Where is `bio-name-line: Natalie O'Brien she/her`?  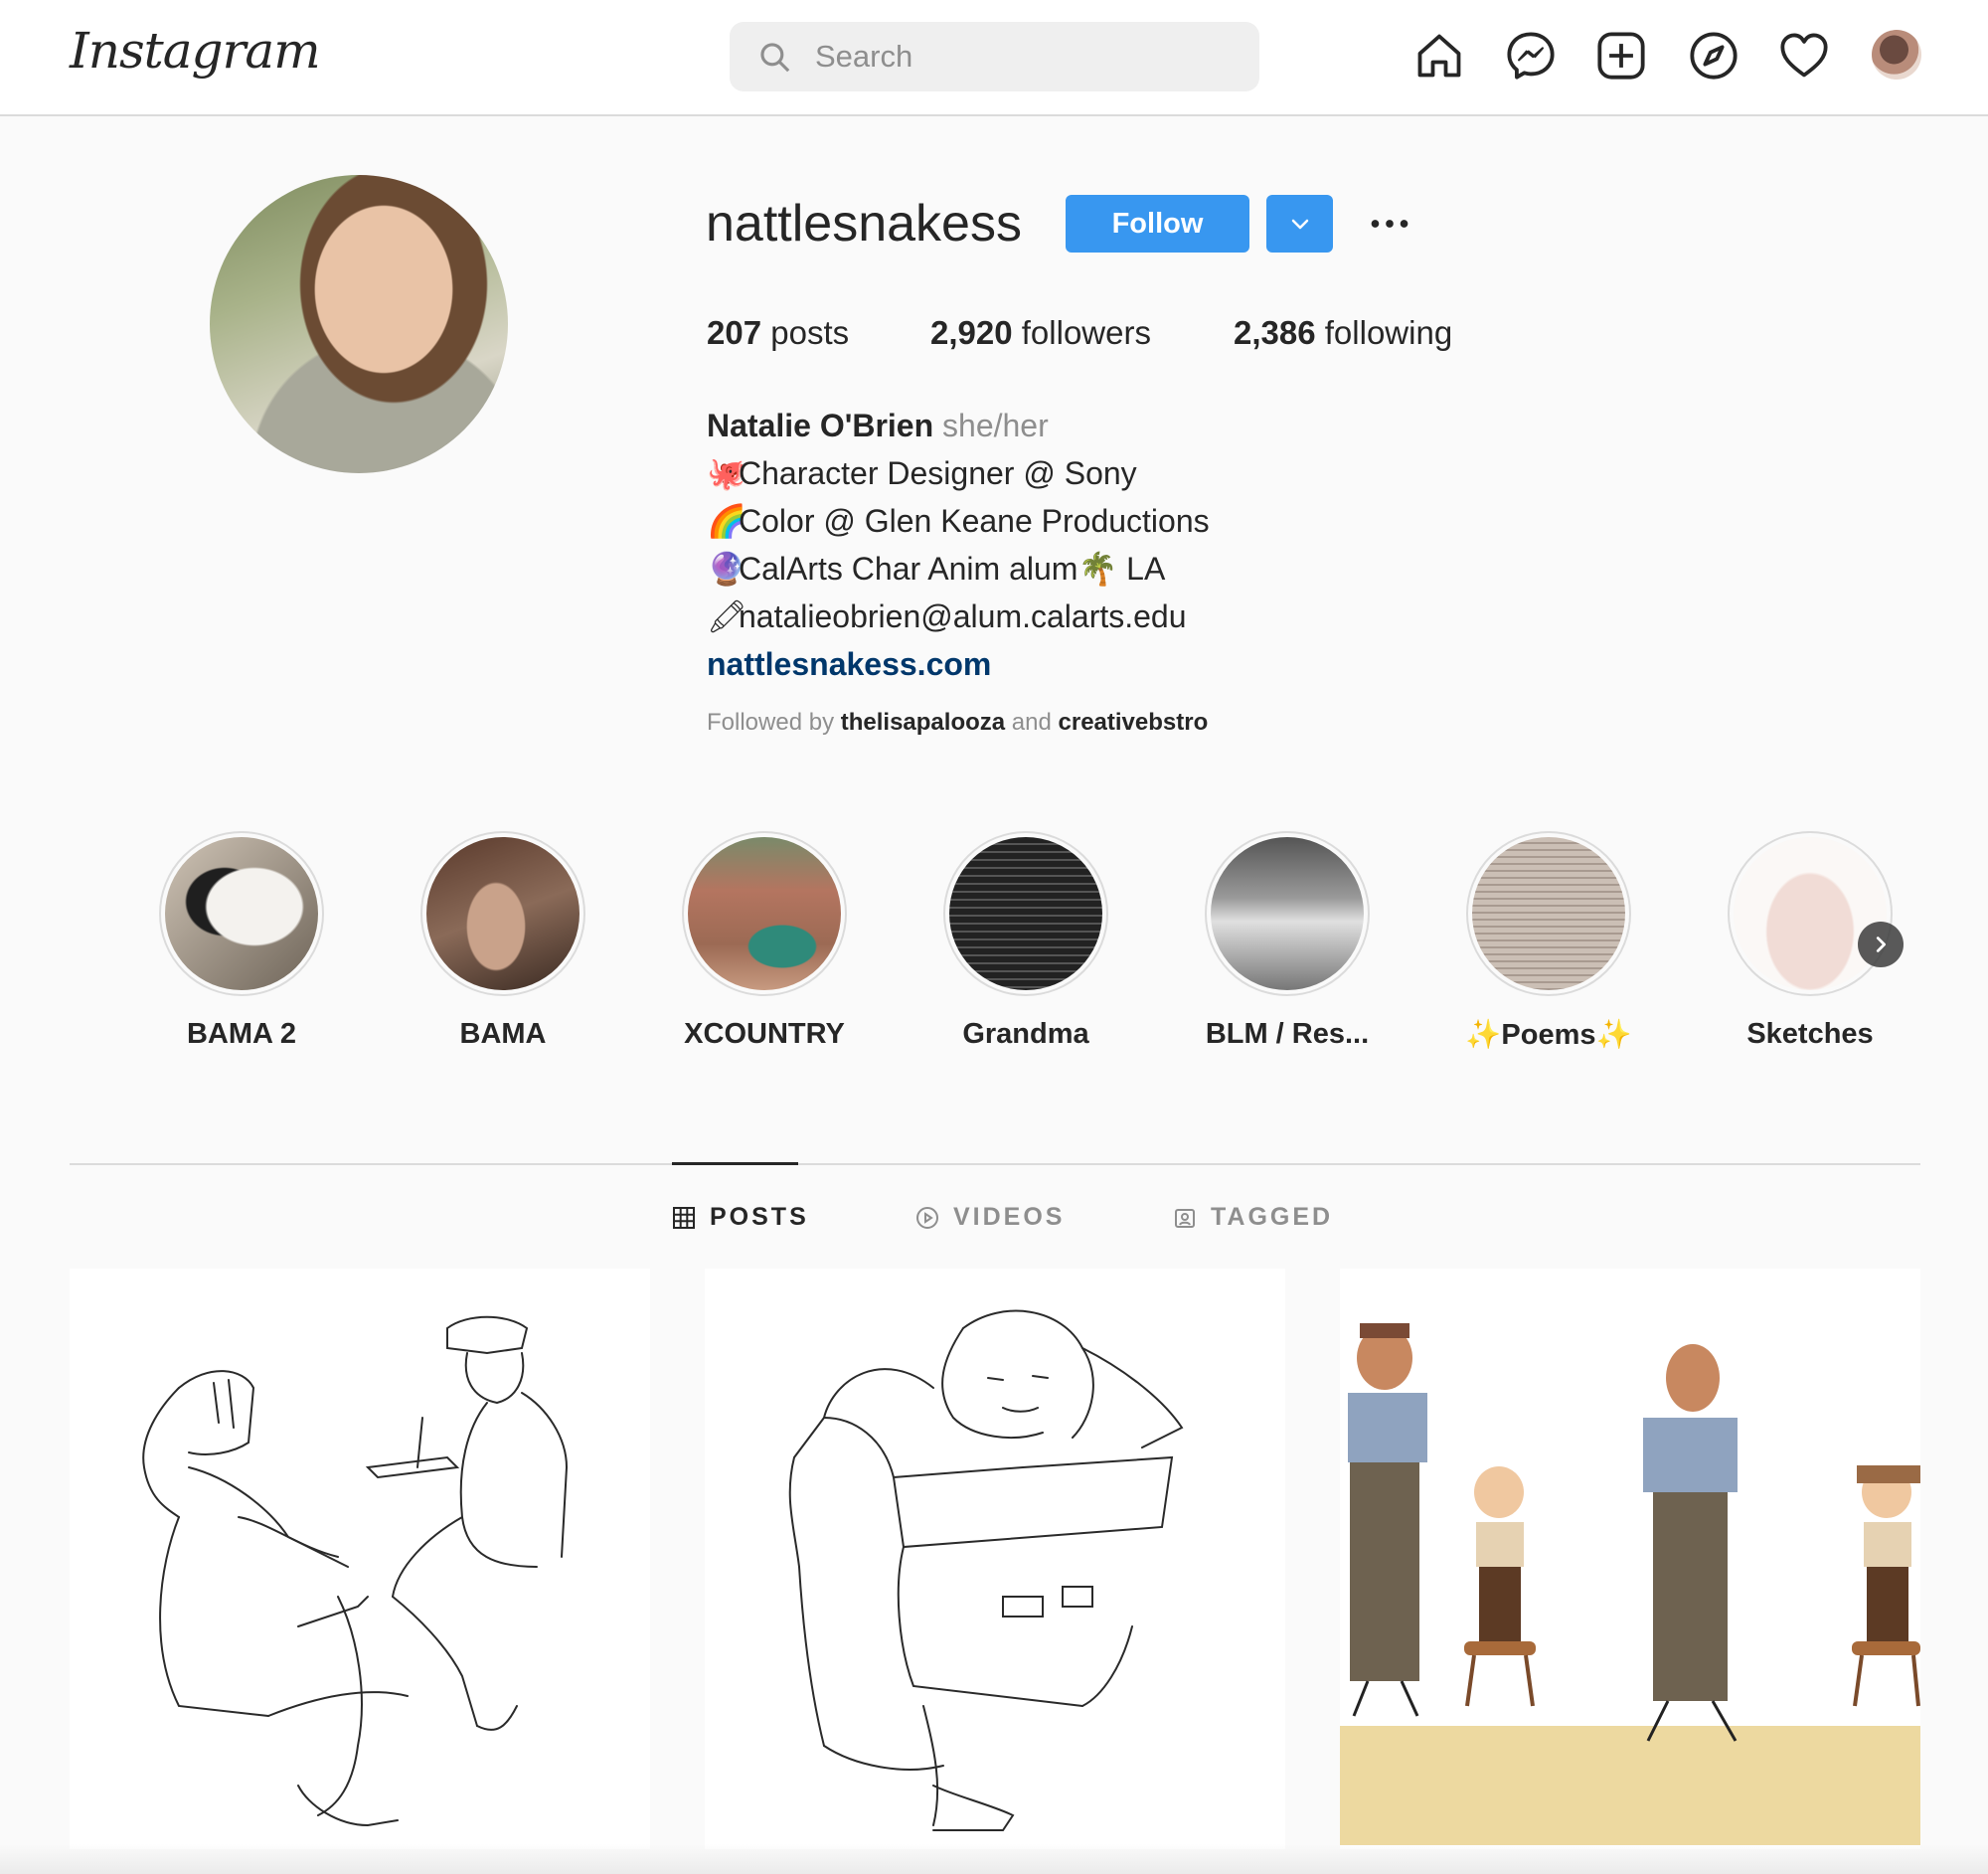
bio-name-line: Natalie O'Brien she/her is located at coordinates (958, 425).